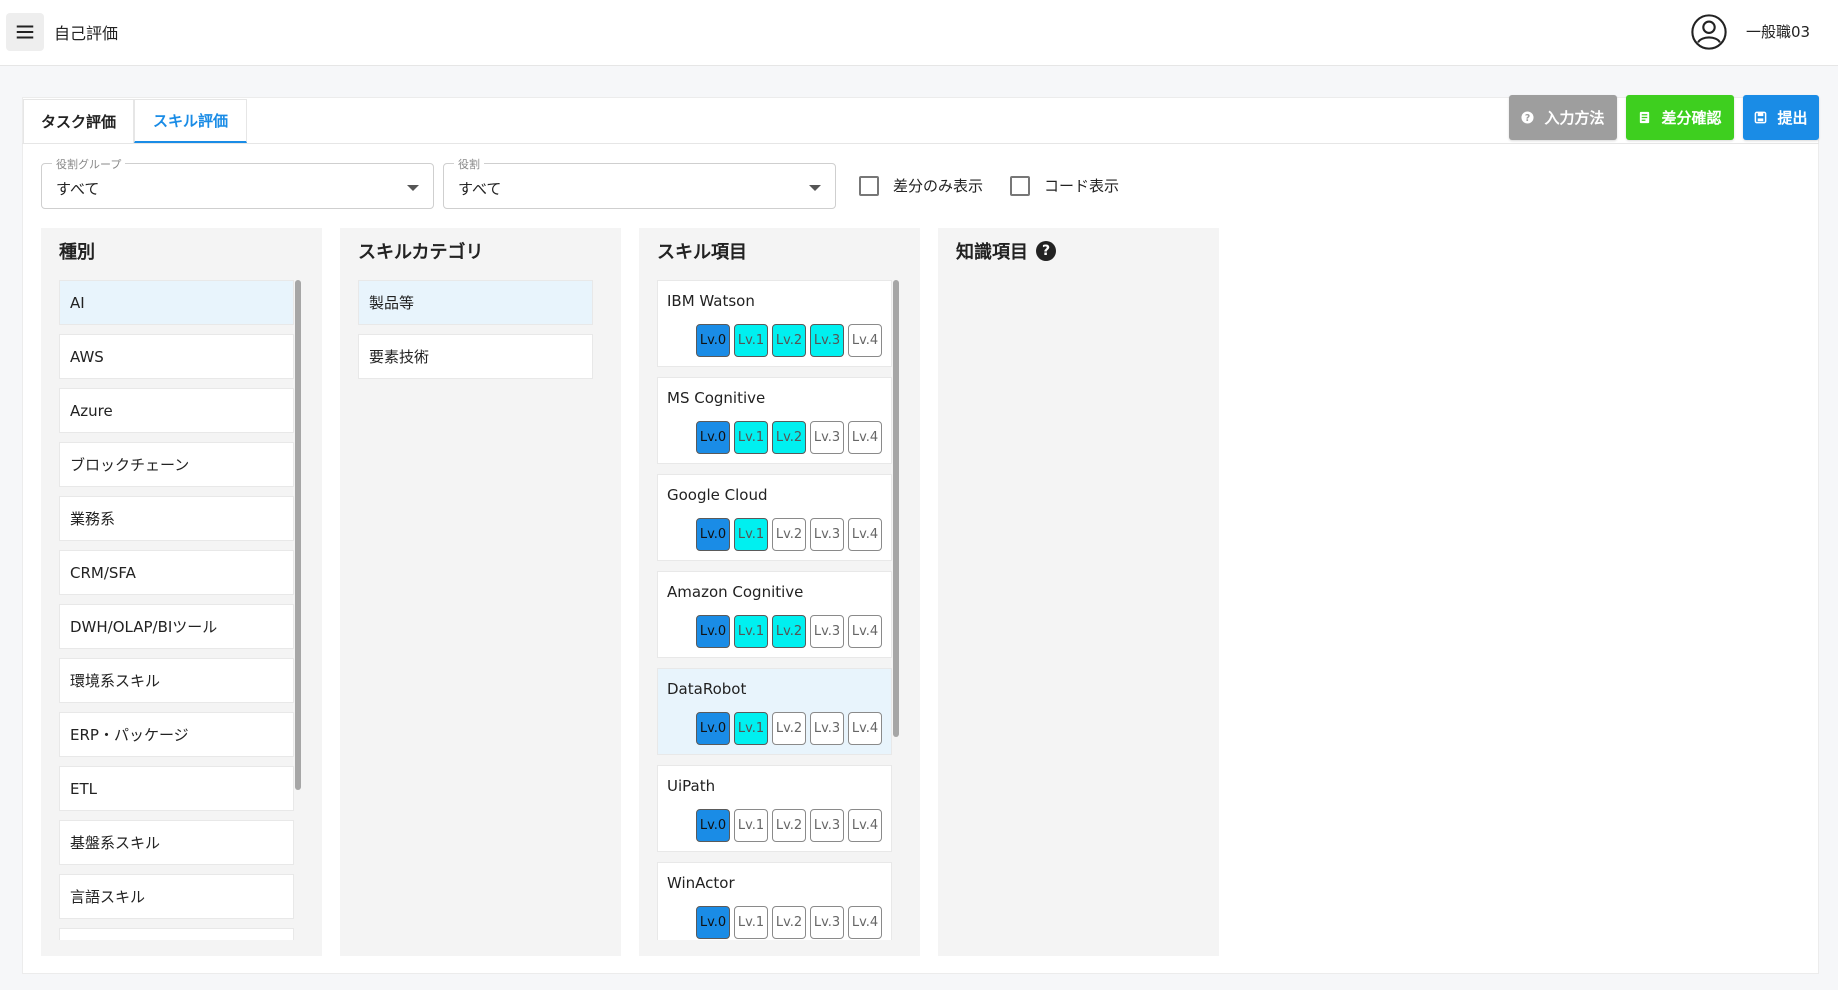 This screenshot has height=990, width=1838. Describe the element at coordinates (89, 164) in the screenshot. I see `role-group-label: 役割グループ` at that location.